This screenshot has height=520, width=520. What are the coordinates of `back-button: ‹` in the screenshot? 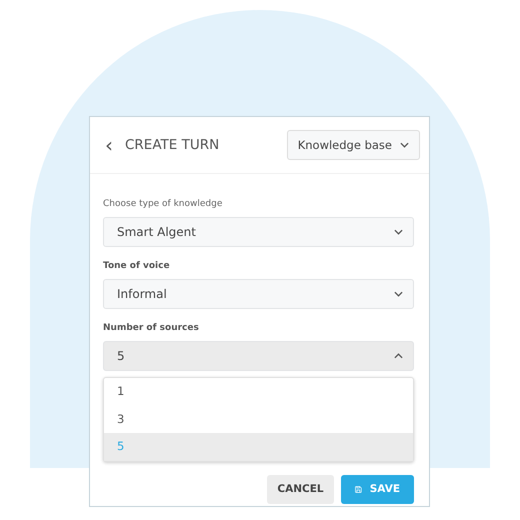 It's located at (109, 145).